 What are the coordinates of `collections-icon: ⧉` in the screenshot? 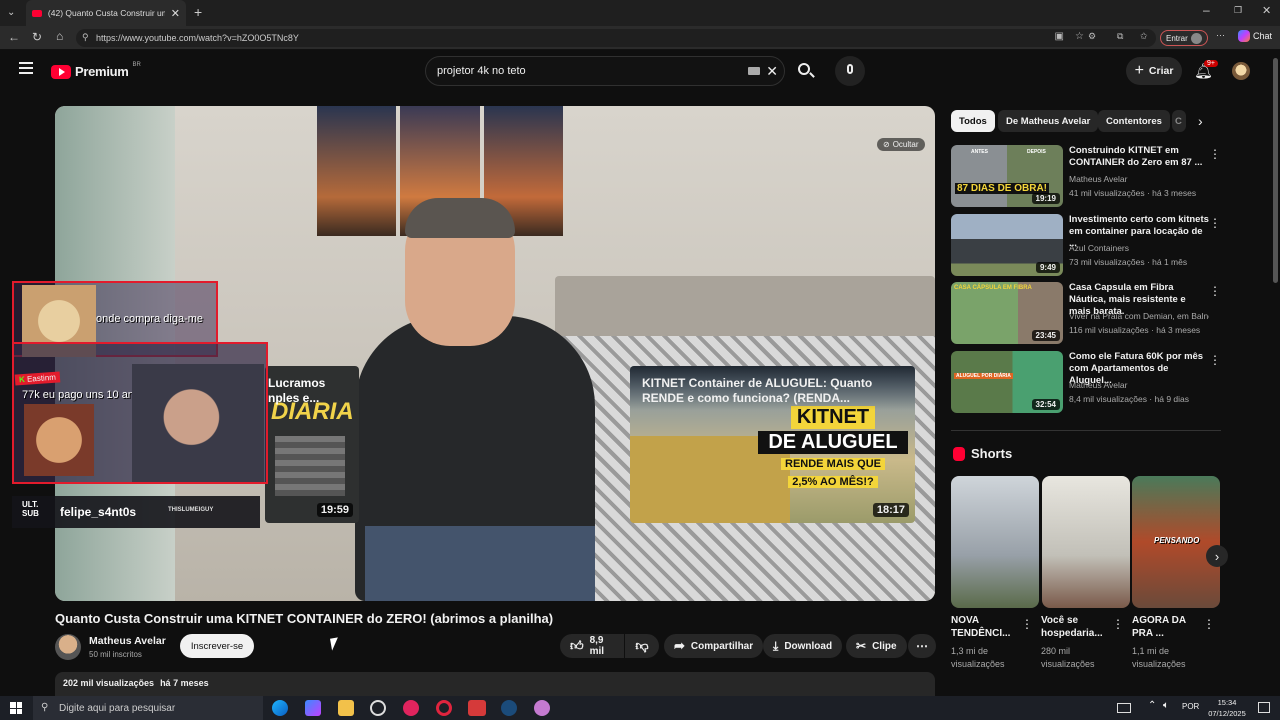 It's located at (1120, 36).